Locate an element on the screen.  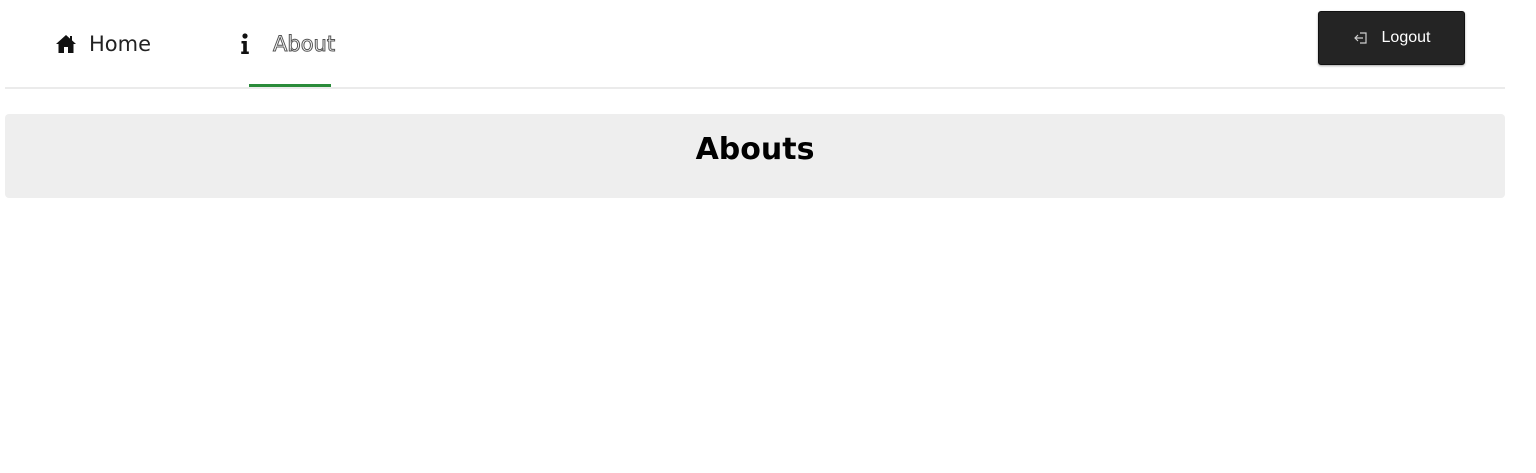
active-tab-indicator is located at coordinates (290, 85).